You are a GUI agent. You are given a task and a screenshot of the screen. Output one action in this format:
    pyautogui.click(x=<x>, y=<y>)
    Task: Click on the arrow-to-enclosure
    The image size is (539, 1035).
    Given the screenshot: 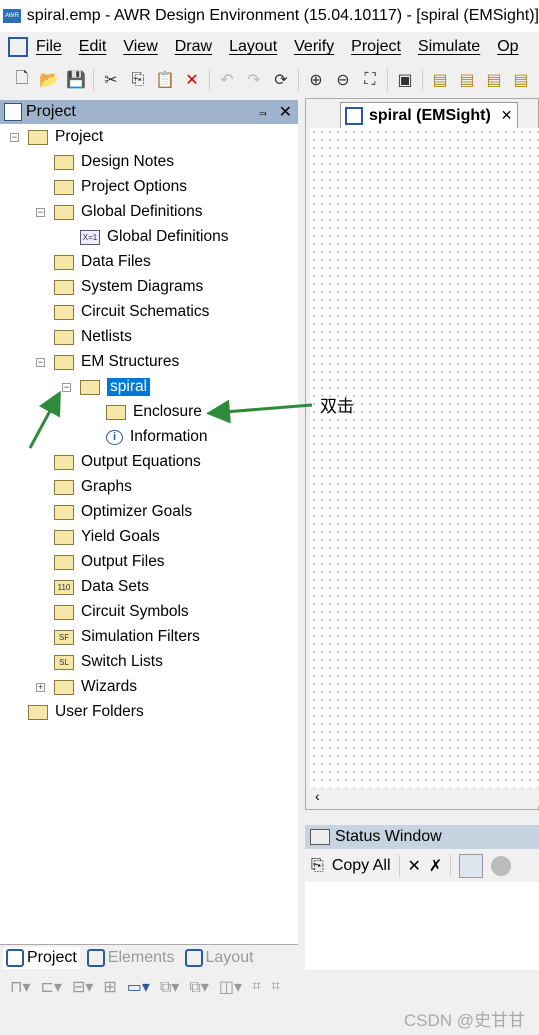 What is the action you would take?
    pyautogui.click(x=259, y=411)
    